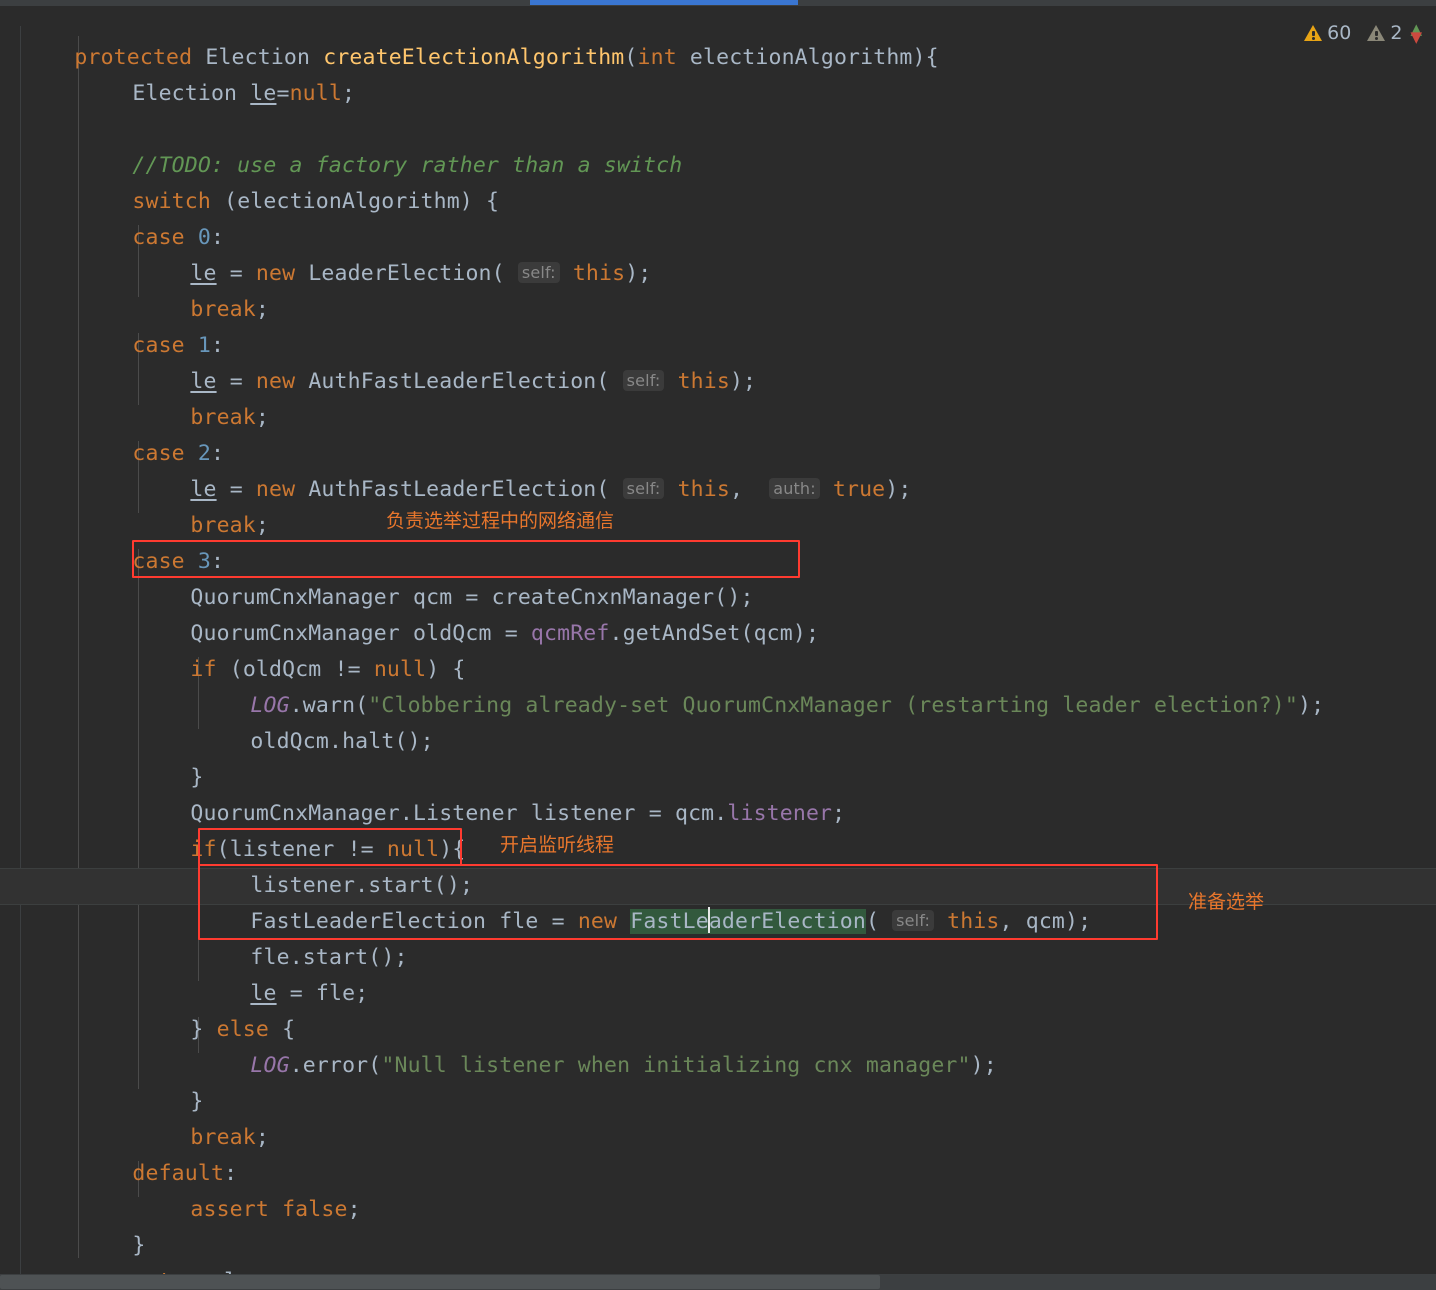 This screenshot has height=1290, width=1436. Describe the element at coordinates (1396, 33) in the screenshot. I see `weak-warning-count: 2` at that location.